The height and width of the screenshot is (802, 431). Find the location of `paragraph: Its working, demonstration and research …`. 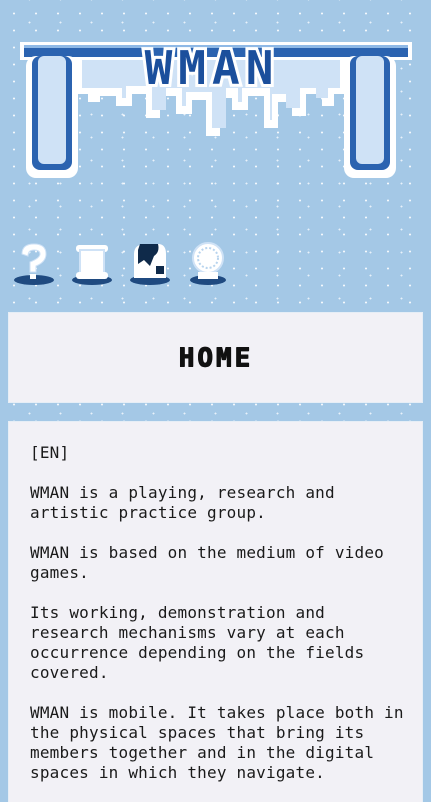

paragraph: Its working, demonstration and research … is located at coordinates (197, 642).